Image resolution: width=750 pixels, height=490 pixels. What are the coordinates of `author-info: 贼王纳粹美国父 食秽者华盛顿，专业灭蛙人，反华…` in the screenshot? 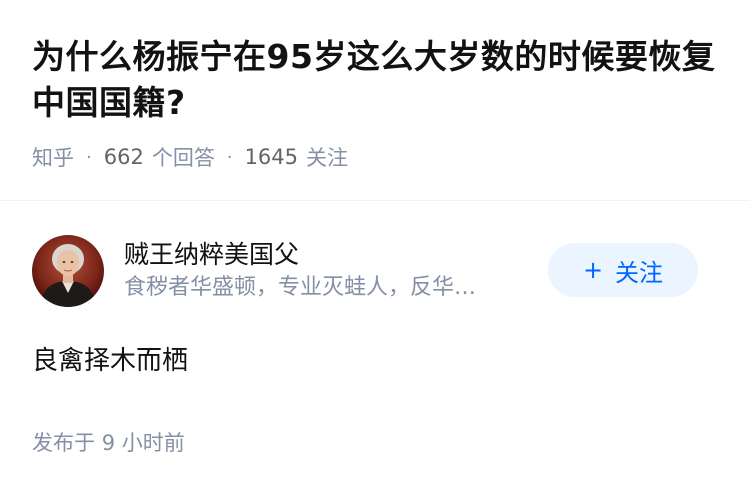 It's located at (324, 271).